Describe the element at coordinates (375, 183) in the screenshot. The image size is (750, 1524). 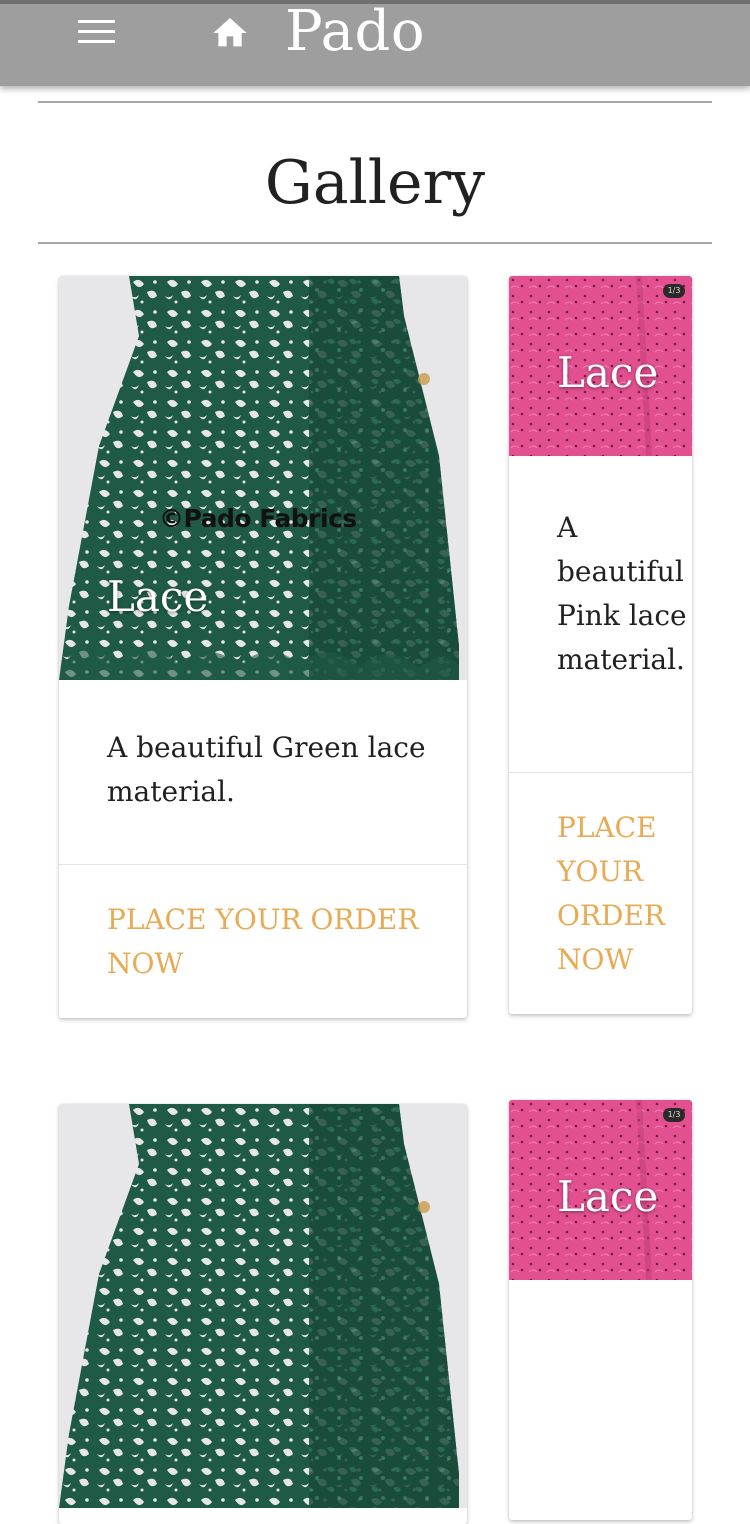
I see `page-title: Gallery` at that location.